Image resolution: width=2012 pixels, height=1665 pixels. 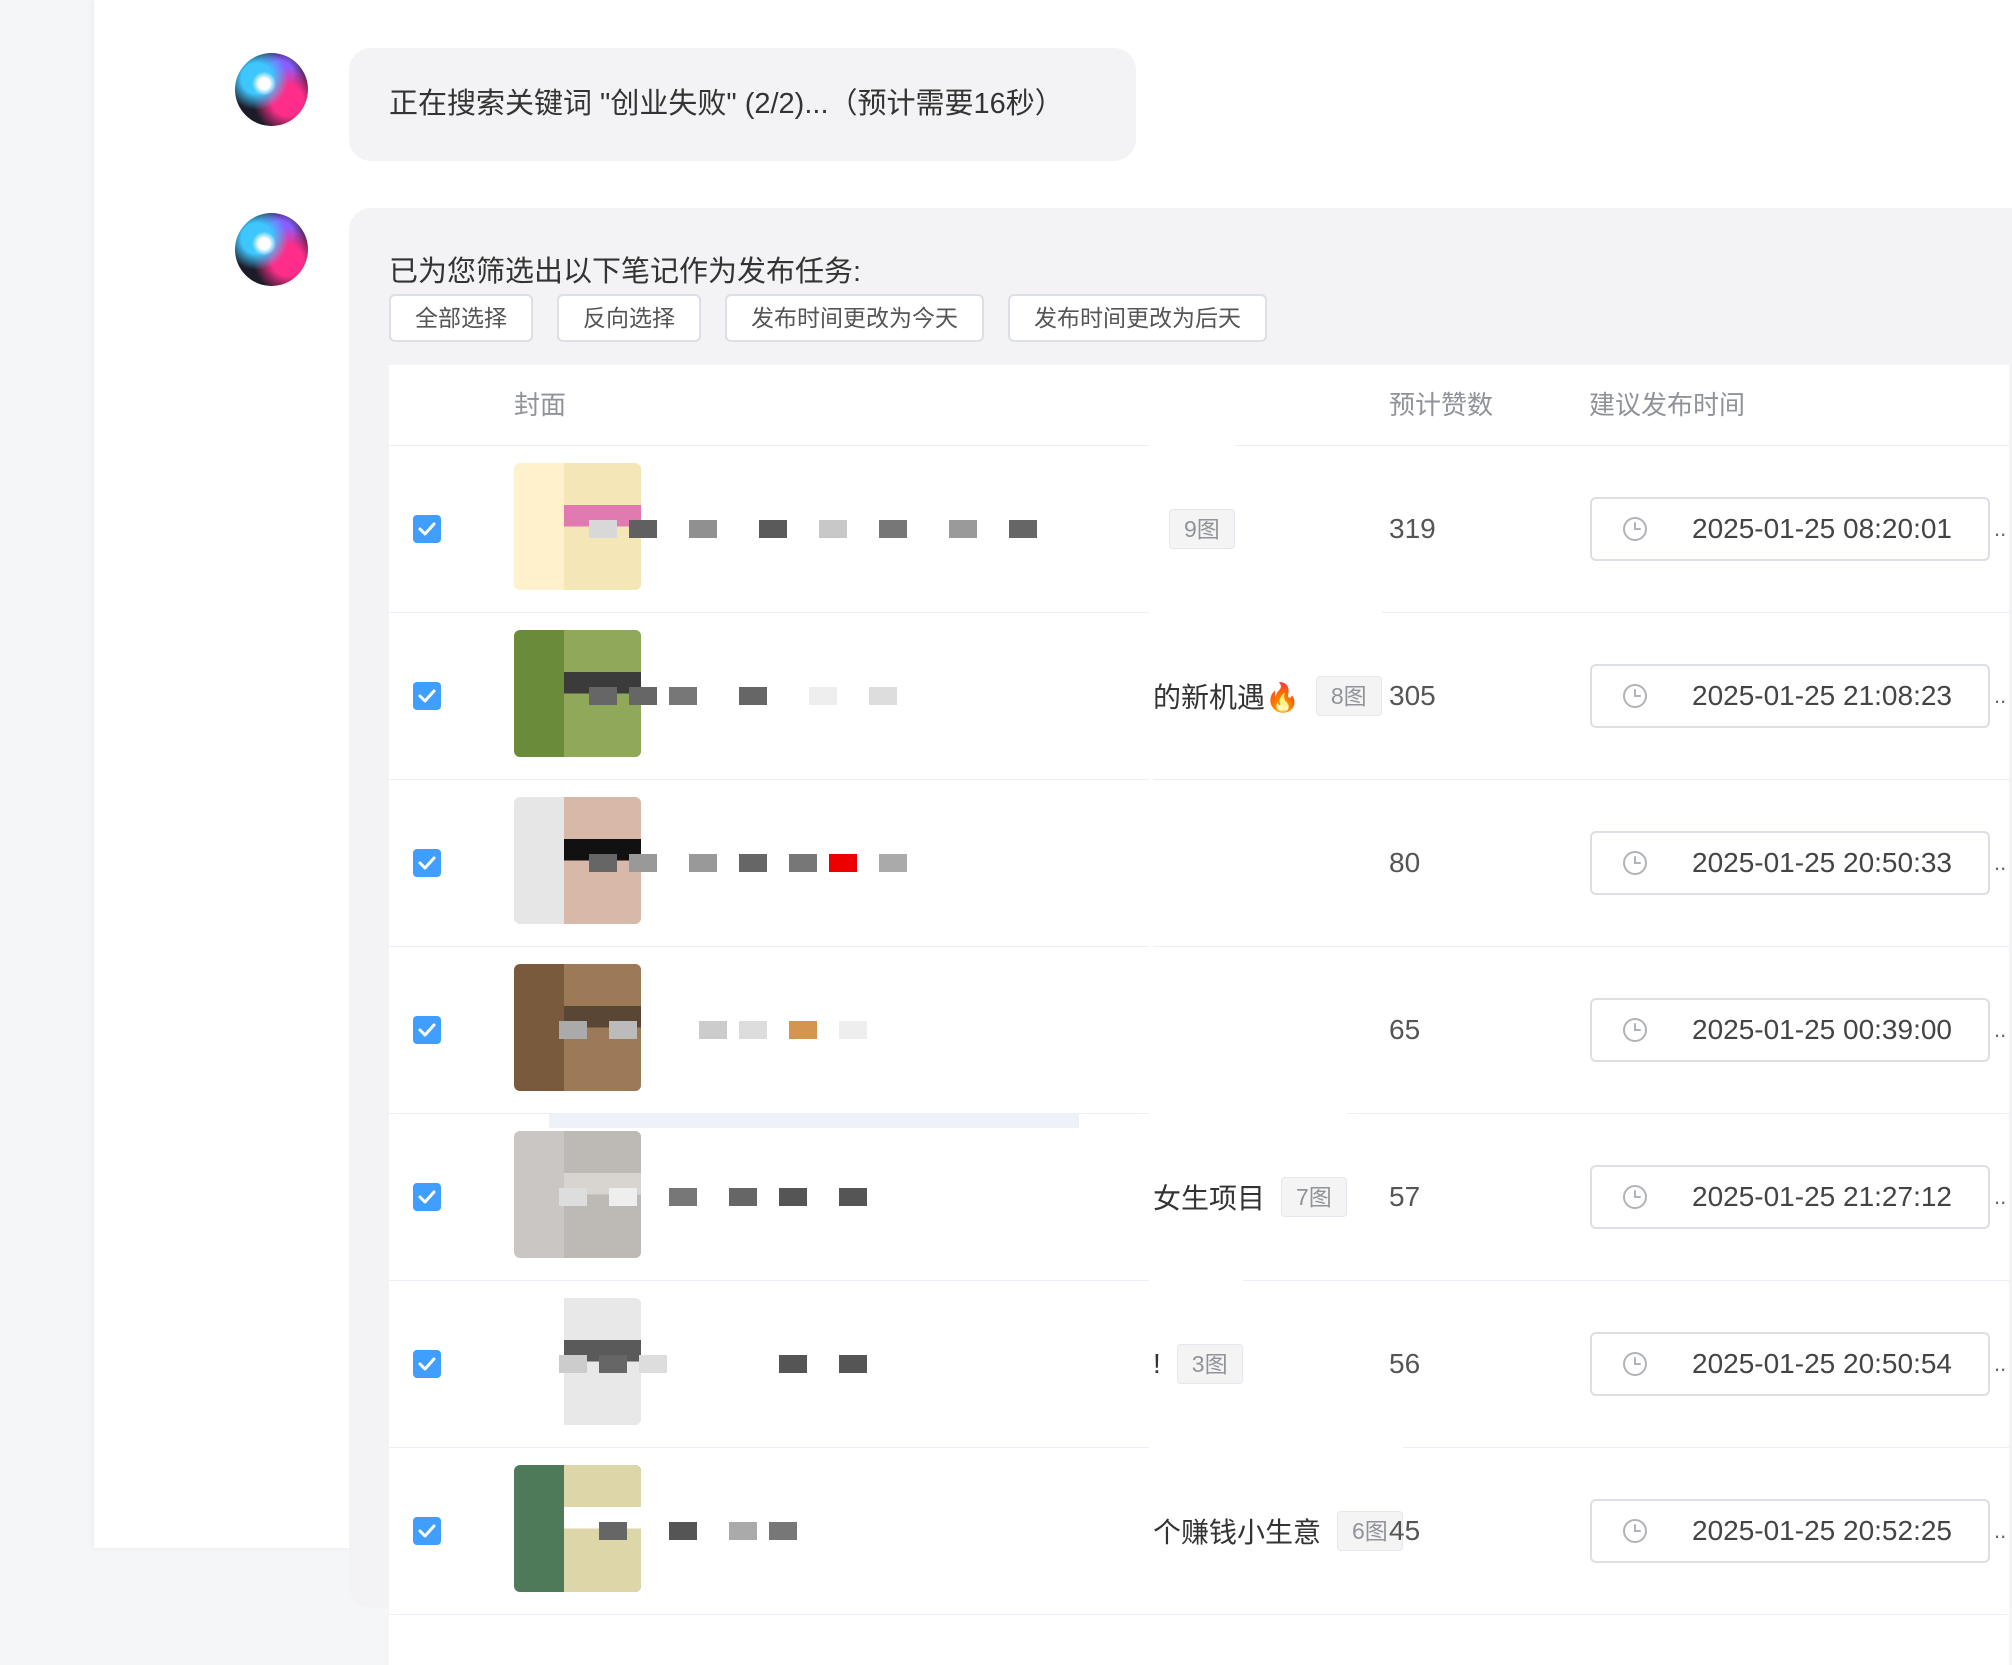 I want to click on image-count-badge: 7图, so click(x=1314, y=1196).